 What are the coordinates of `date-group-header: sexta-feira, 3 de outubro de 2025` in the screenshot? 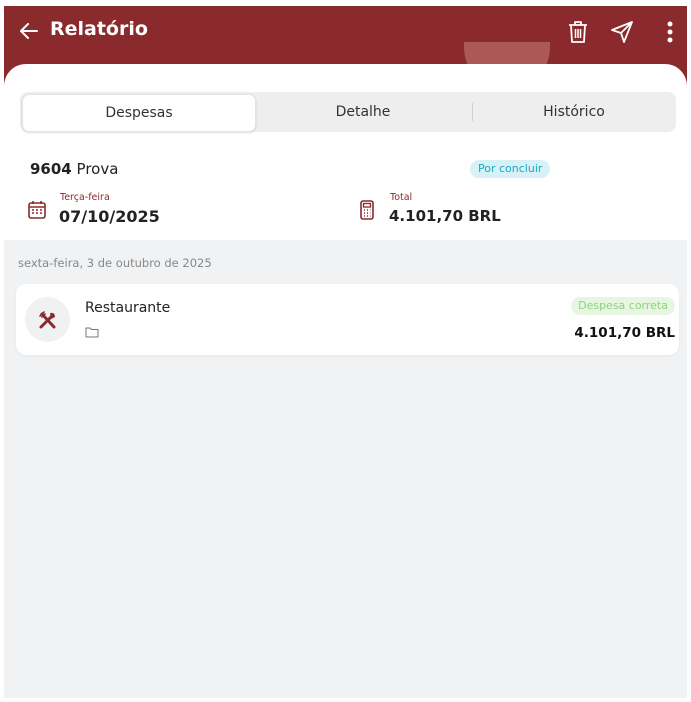 It's located at (115, 263).